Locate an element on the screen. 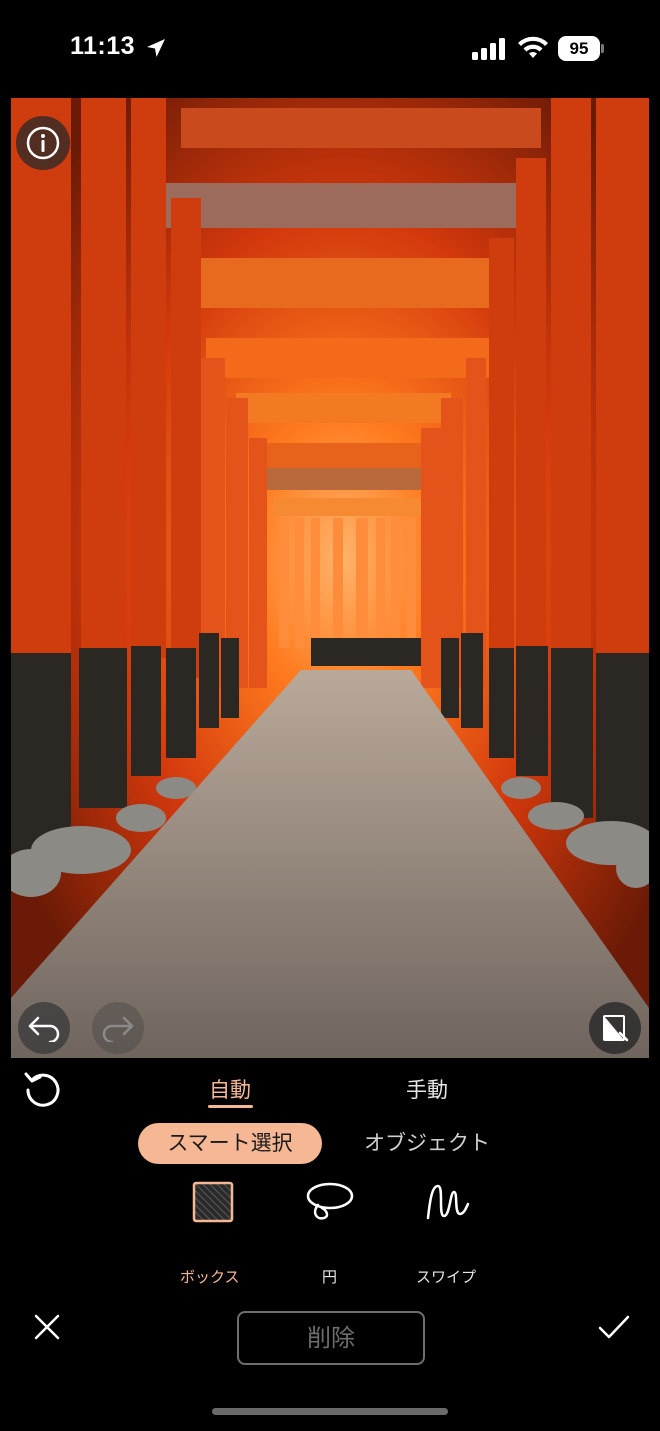  tool-label-box: ボックス is located at coordinates (210, 1277).